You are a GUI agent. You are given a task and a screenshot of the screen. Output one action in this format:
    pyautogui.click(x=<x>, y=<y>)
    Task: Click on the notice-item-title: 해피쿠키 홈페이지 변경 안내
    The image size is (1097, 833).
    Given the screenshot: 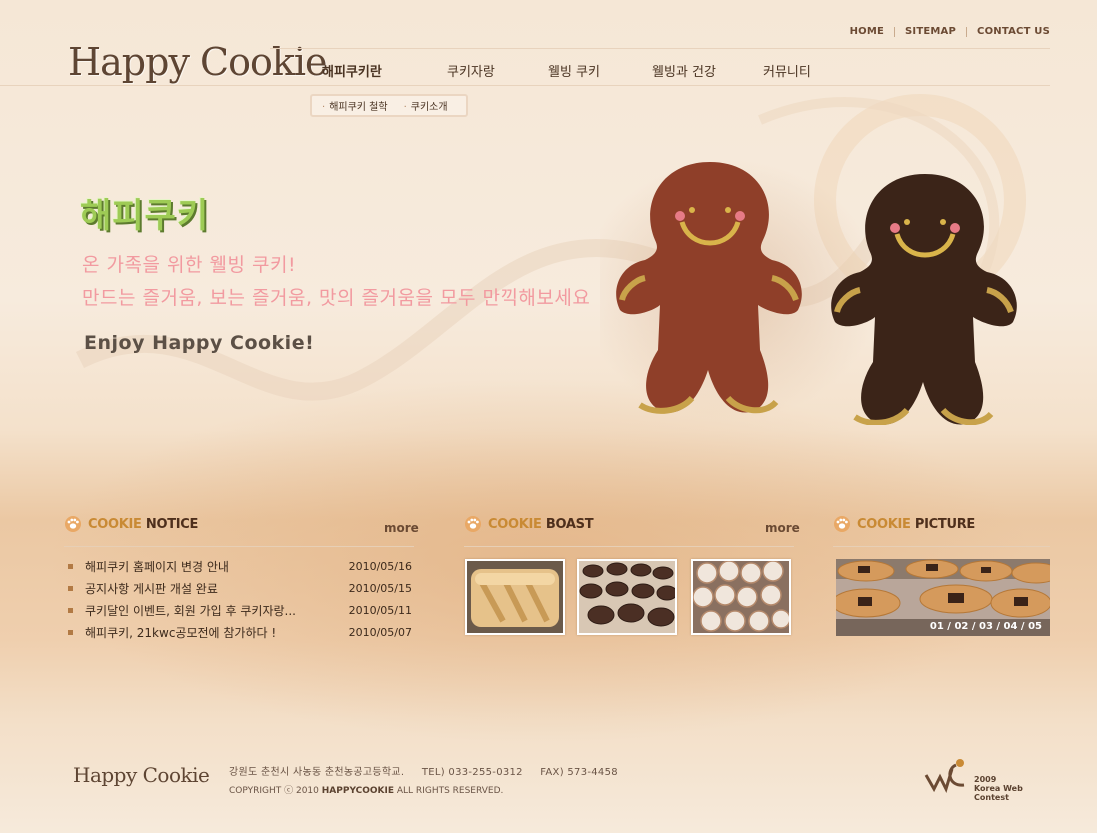 What is the action you would take?
    pyautogui.click(x=217, y=566)
    